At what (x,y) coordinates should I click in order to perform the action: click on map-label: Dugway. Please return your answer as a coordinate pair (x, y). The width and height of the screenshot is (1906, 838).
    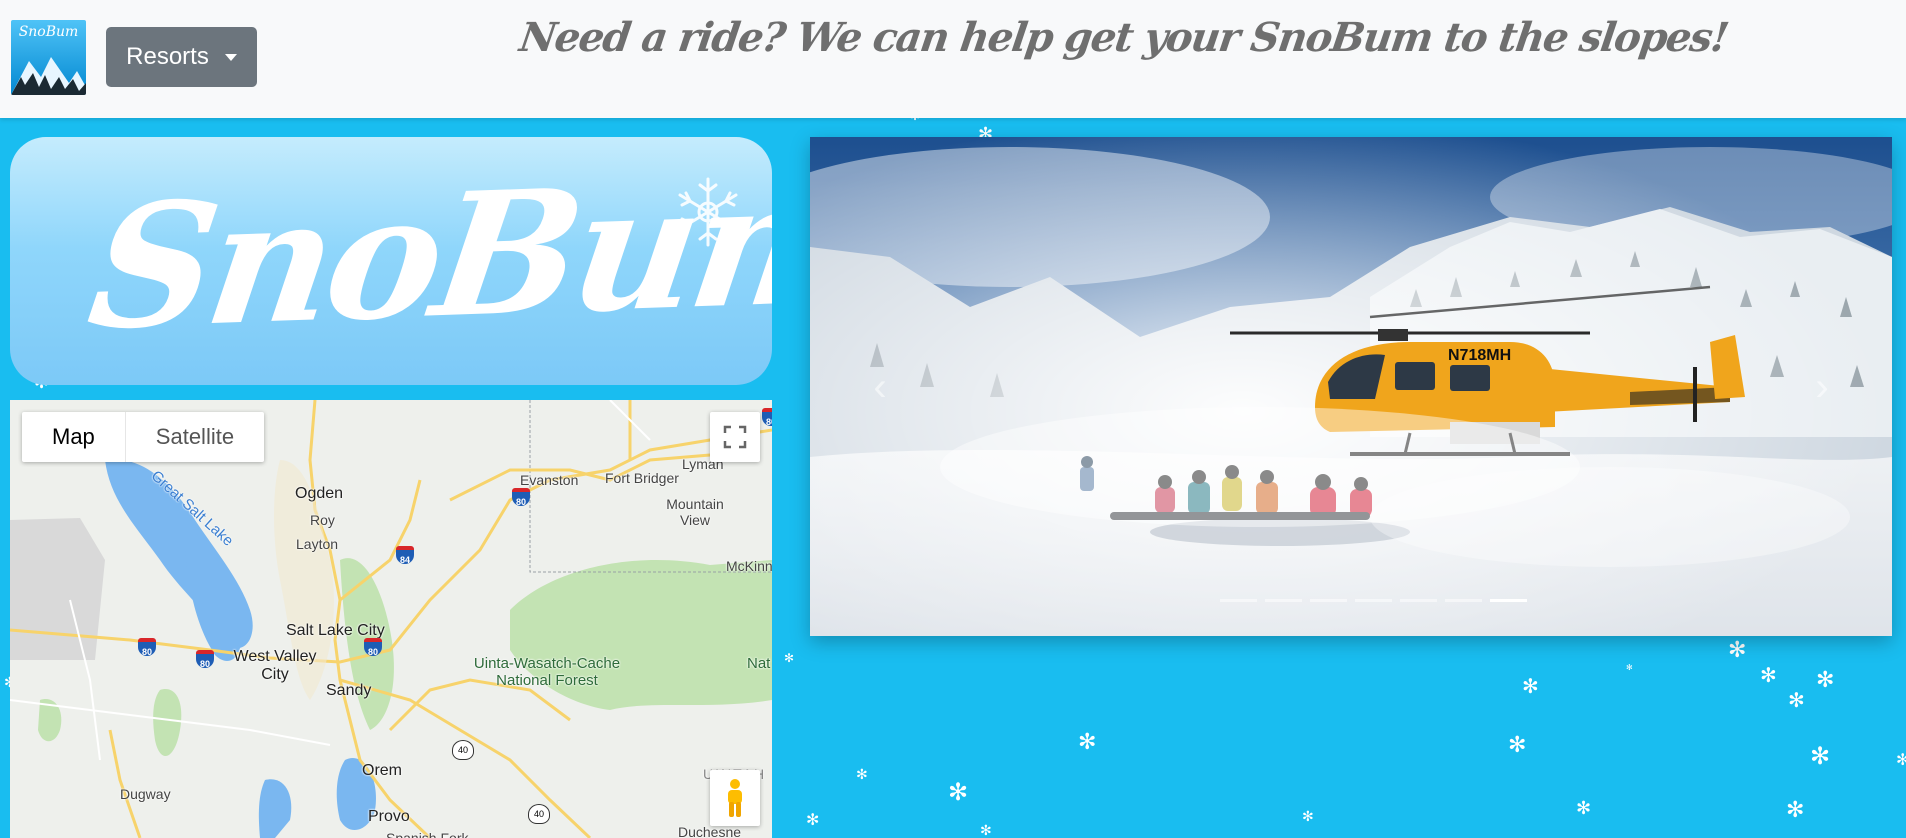
    Looking at the image, I should click on (145, 794).